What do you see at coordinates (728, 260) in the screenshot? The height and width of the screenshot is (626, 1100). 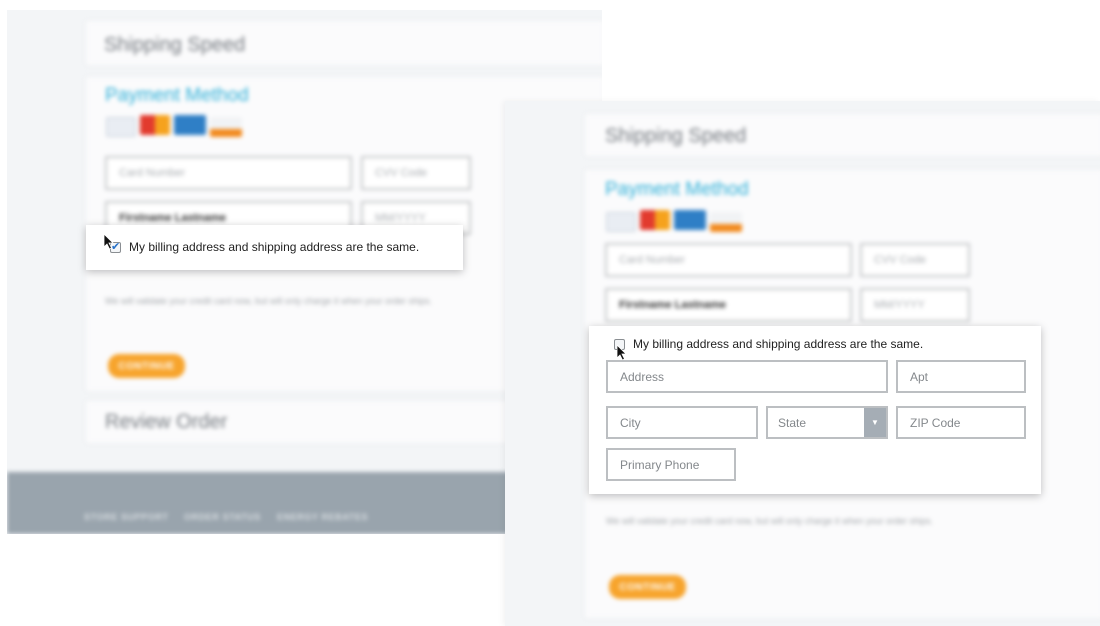 I see `card-number-input-right: Card Number` at bounding box center [728, 260].